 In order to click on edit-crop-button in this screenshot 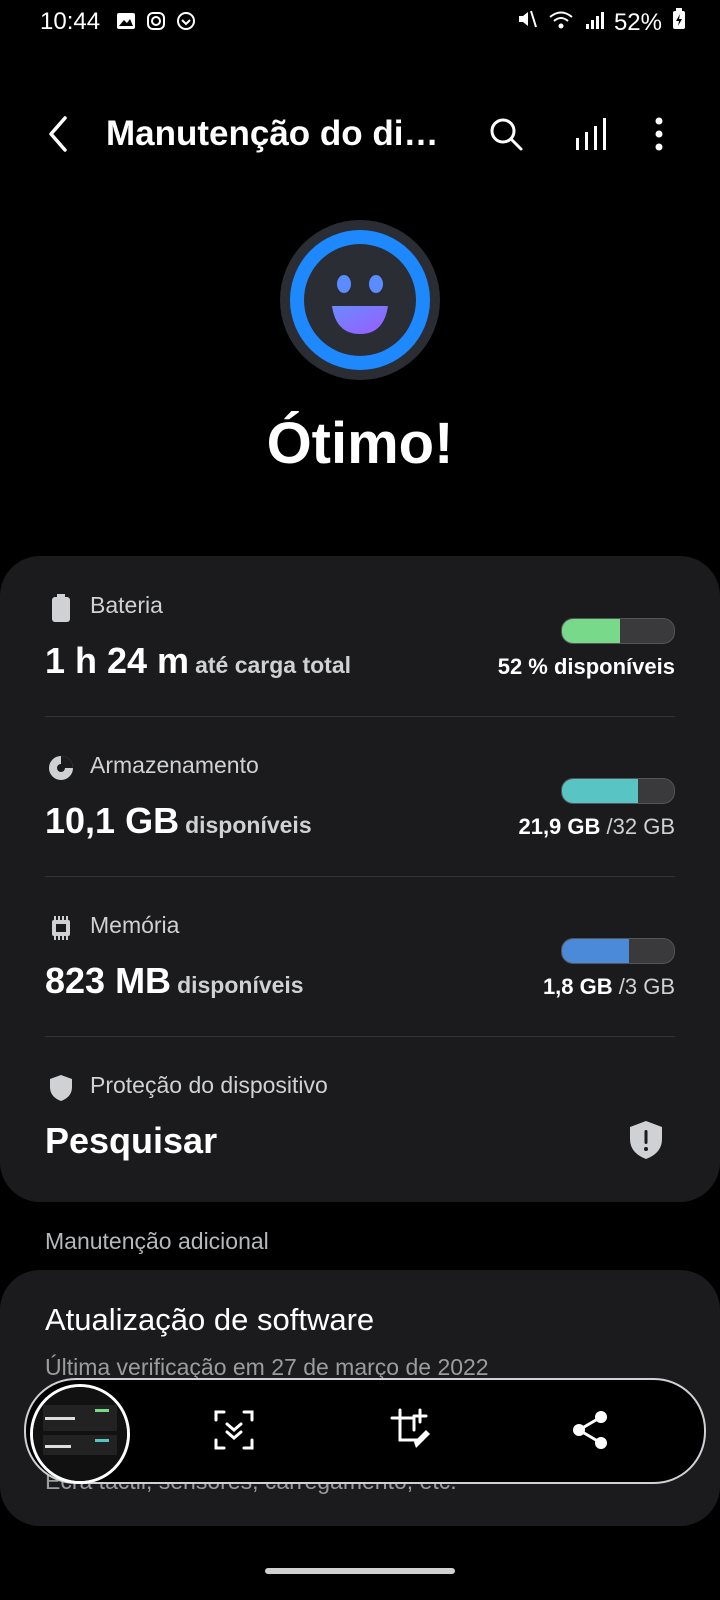, I will do `click(412, 1430)`.